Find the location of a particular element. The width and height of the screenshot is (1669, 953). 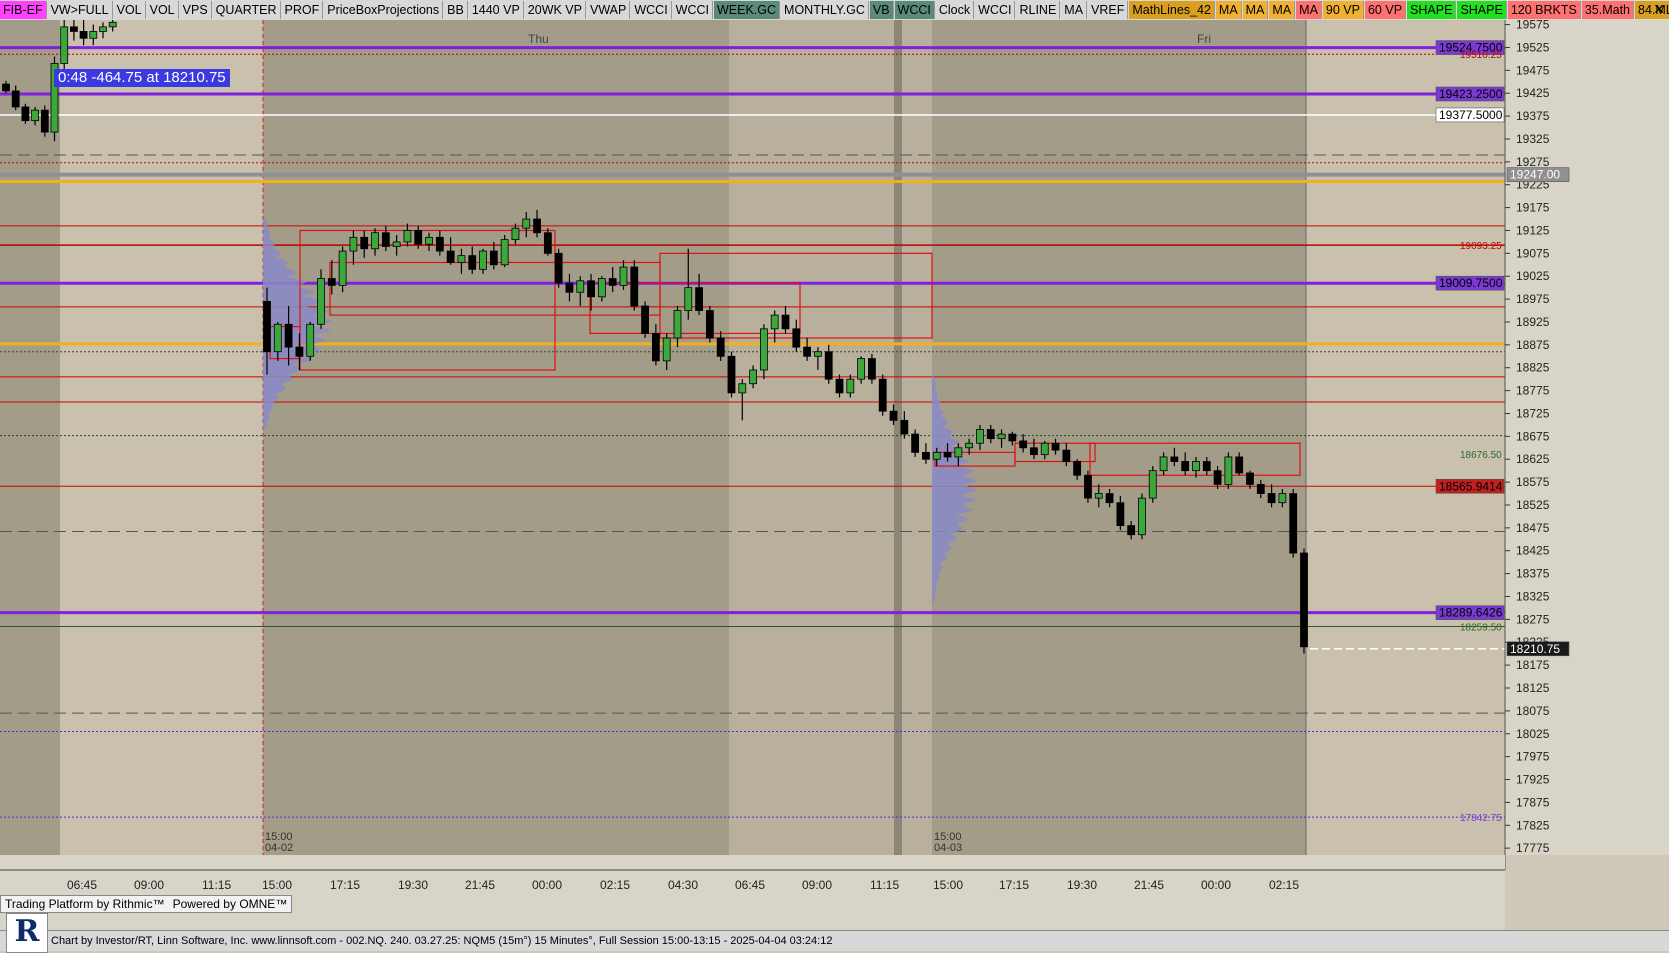

toolbar-button-vw-full: VW>FULL is located at coordinates (80, 10).